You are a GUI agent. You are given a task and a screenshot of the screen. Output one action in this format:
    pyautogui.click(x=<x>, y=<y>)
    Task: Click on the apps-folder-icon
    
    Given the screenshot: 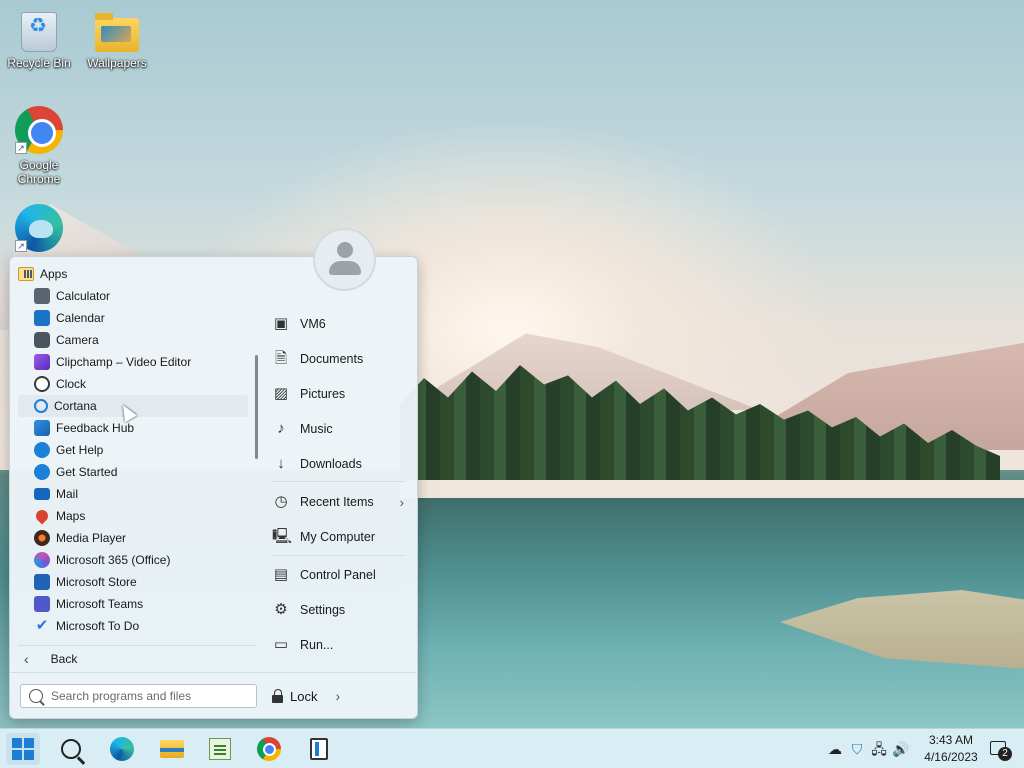 What is the action you would take?
    pyautogui.click(x=26, y=274)
    